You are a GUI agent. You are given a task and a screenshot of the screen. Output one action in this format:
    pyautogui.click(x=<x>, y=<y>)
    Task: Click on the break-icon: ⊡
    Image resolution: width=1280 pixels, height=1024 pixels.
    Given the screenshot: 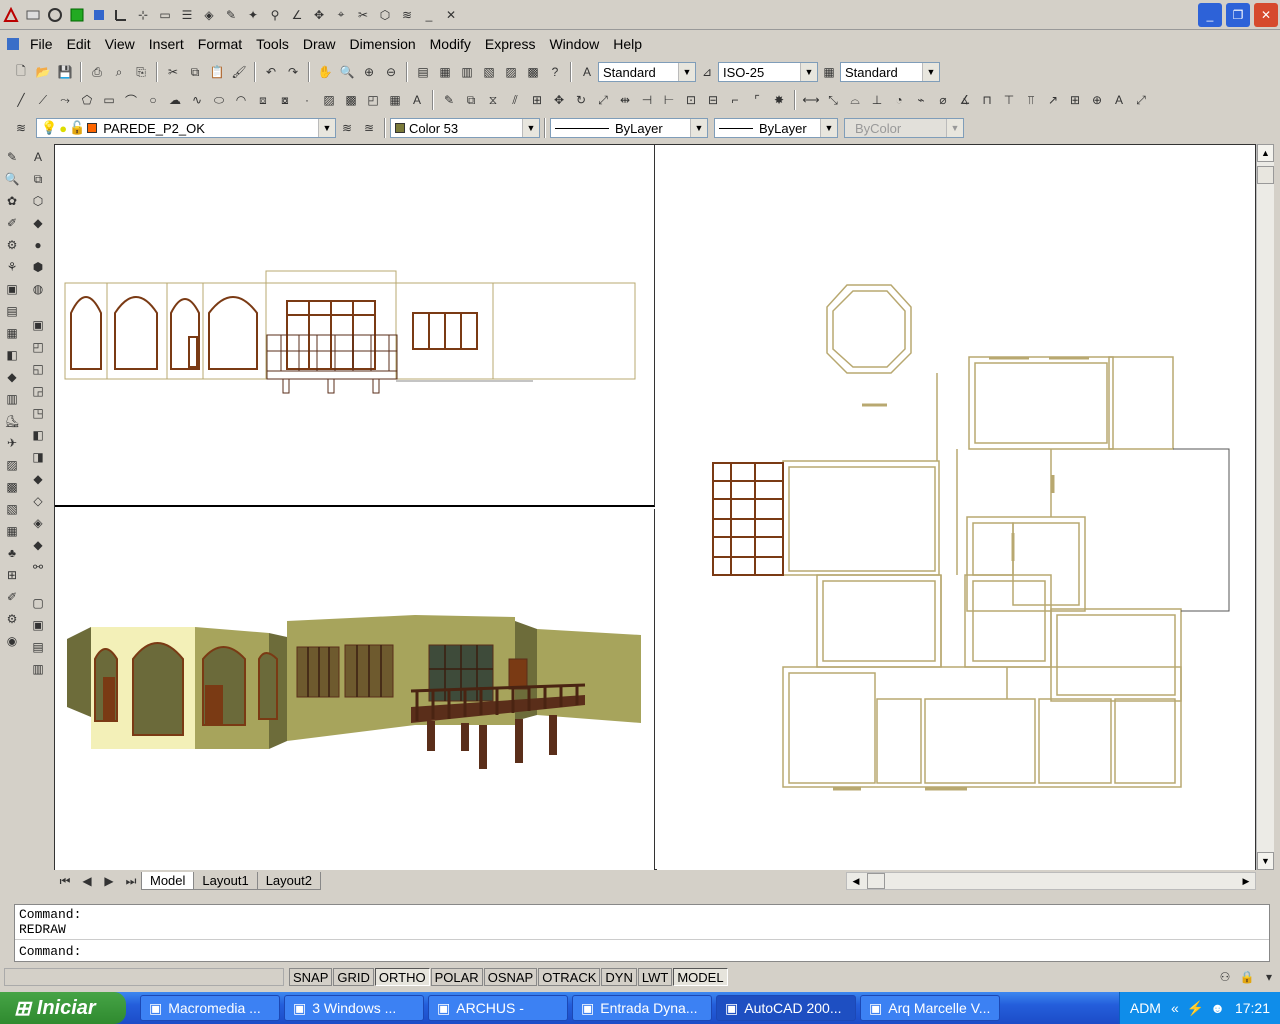 What is the action you would take?
    pyautogui.click(x=691, y=100)
    